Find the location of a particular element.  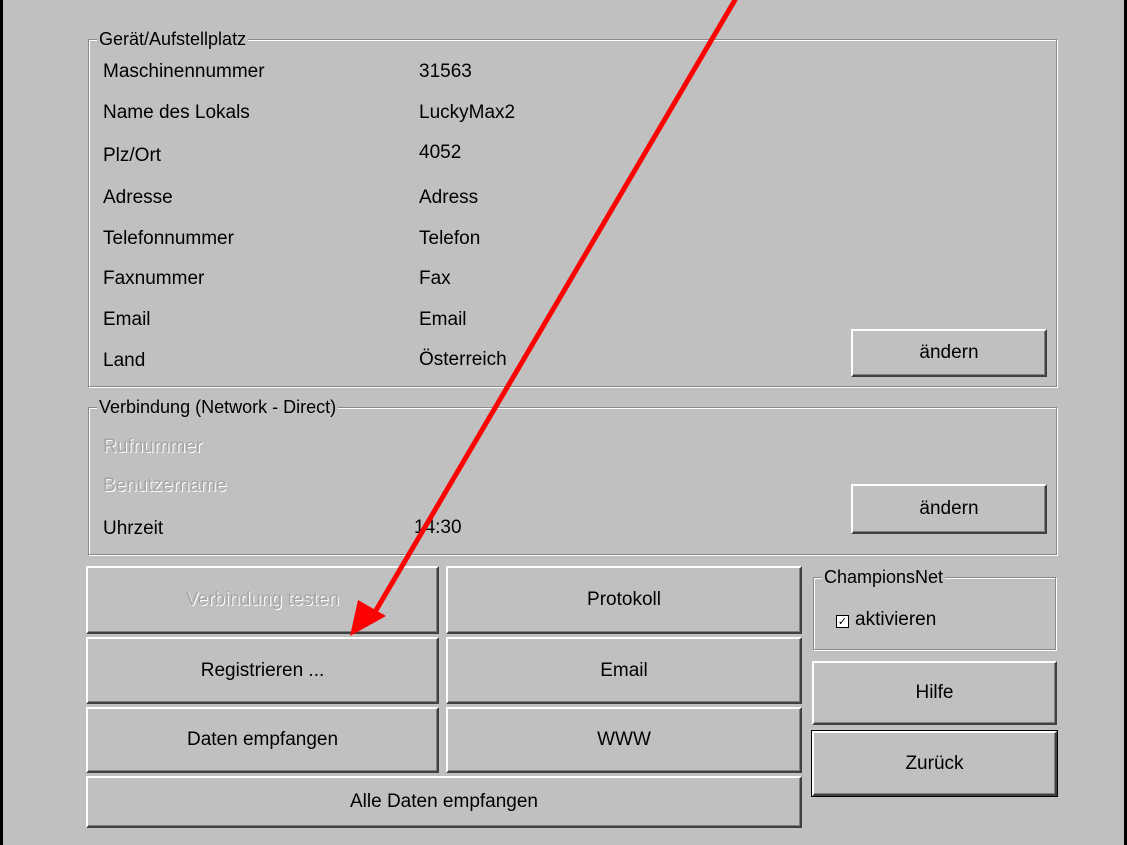

email-label: Email is located at coordinates (127, 319).